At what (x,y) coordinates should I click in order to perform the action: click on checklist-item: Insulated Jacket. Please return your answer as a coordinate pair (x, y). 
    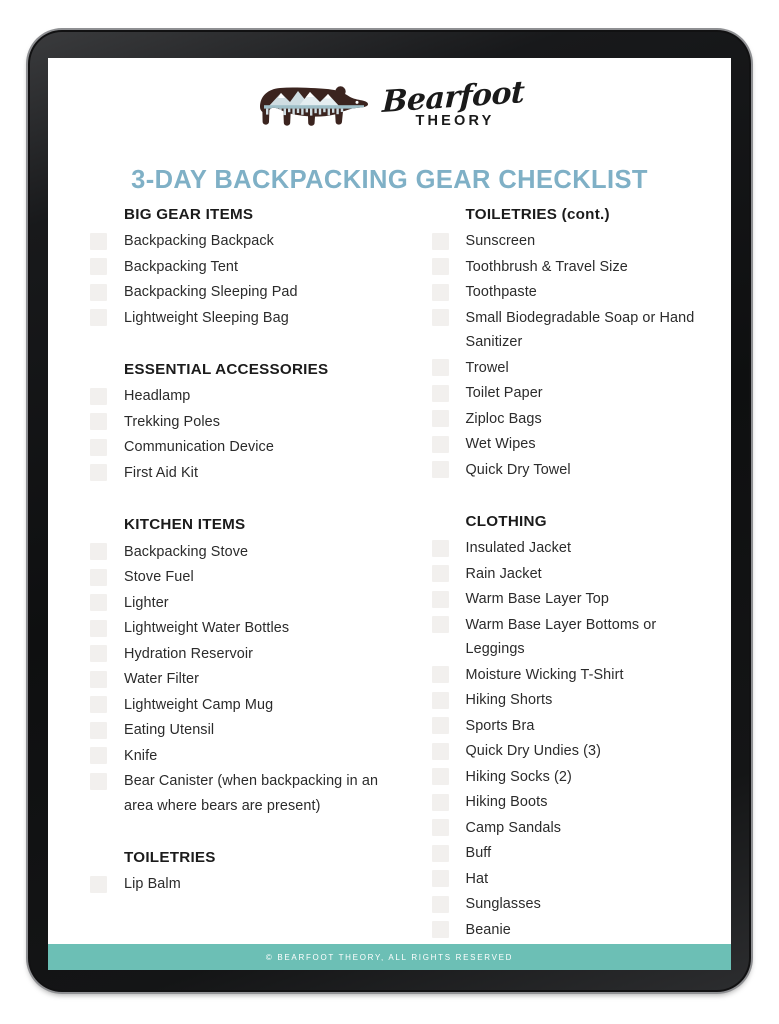
    Looking at the image, I should click on (572, 548).